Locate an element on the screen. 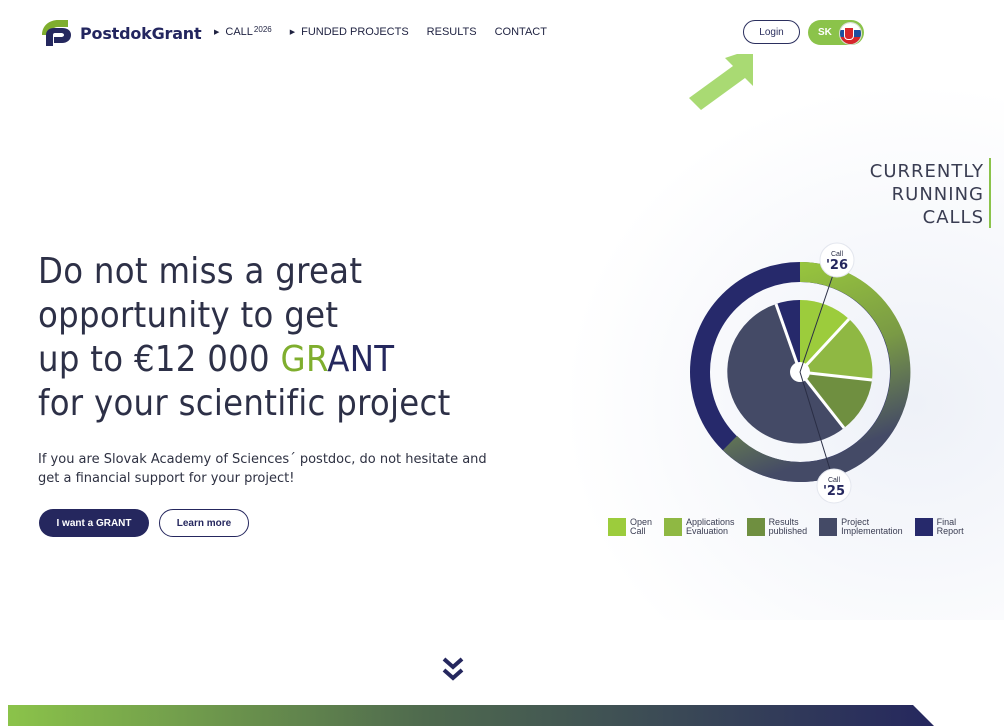 The width and height of the screenshot is (1004, 726). badge-25-big: '25 is located at coordinates (834, 491).